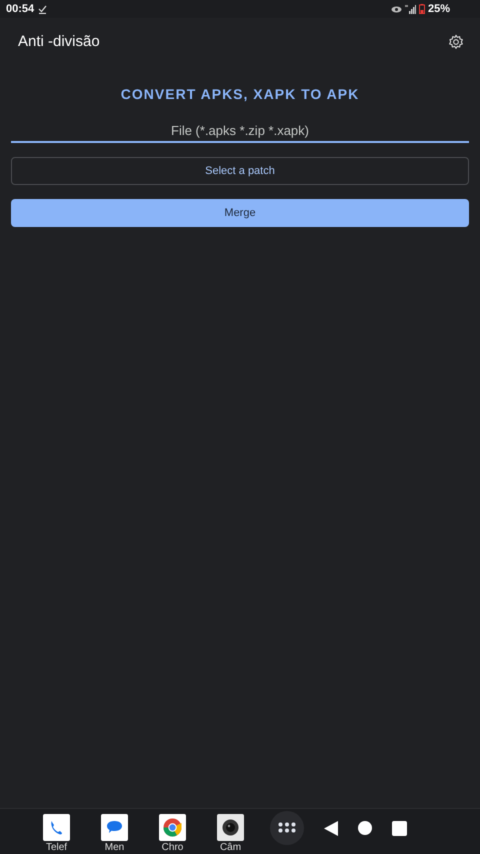 This screenshot has width=480, height=854. Describe the element at coordinates (43, 9) in the screenshot. I see `download-done-icon` at that location.